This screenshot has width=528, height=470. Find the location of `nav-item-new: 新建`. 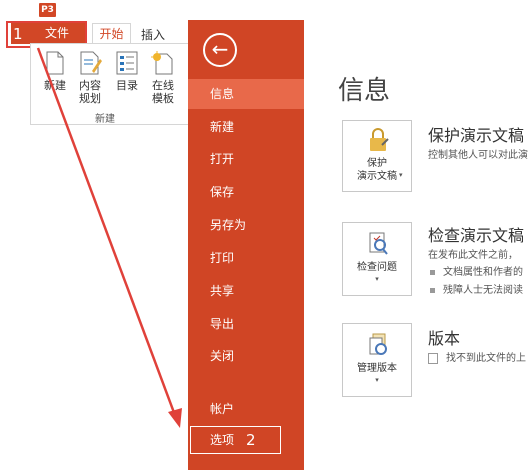

nav-item-new: 新建 is located at coordinates (246, 127).